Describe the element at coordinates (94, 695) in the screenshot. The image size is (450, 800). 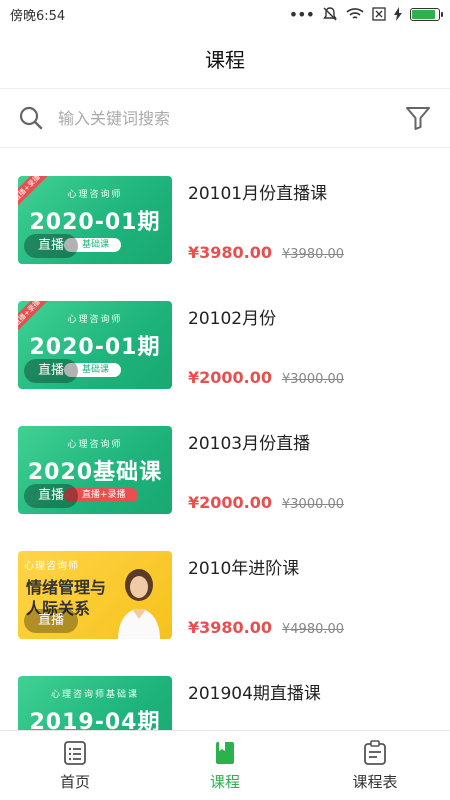
I see `banner-subtitle: 心理咨询师基础课` at that location.